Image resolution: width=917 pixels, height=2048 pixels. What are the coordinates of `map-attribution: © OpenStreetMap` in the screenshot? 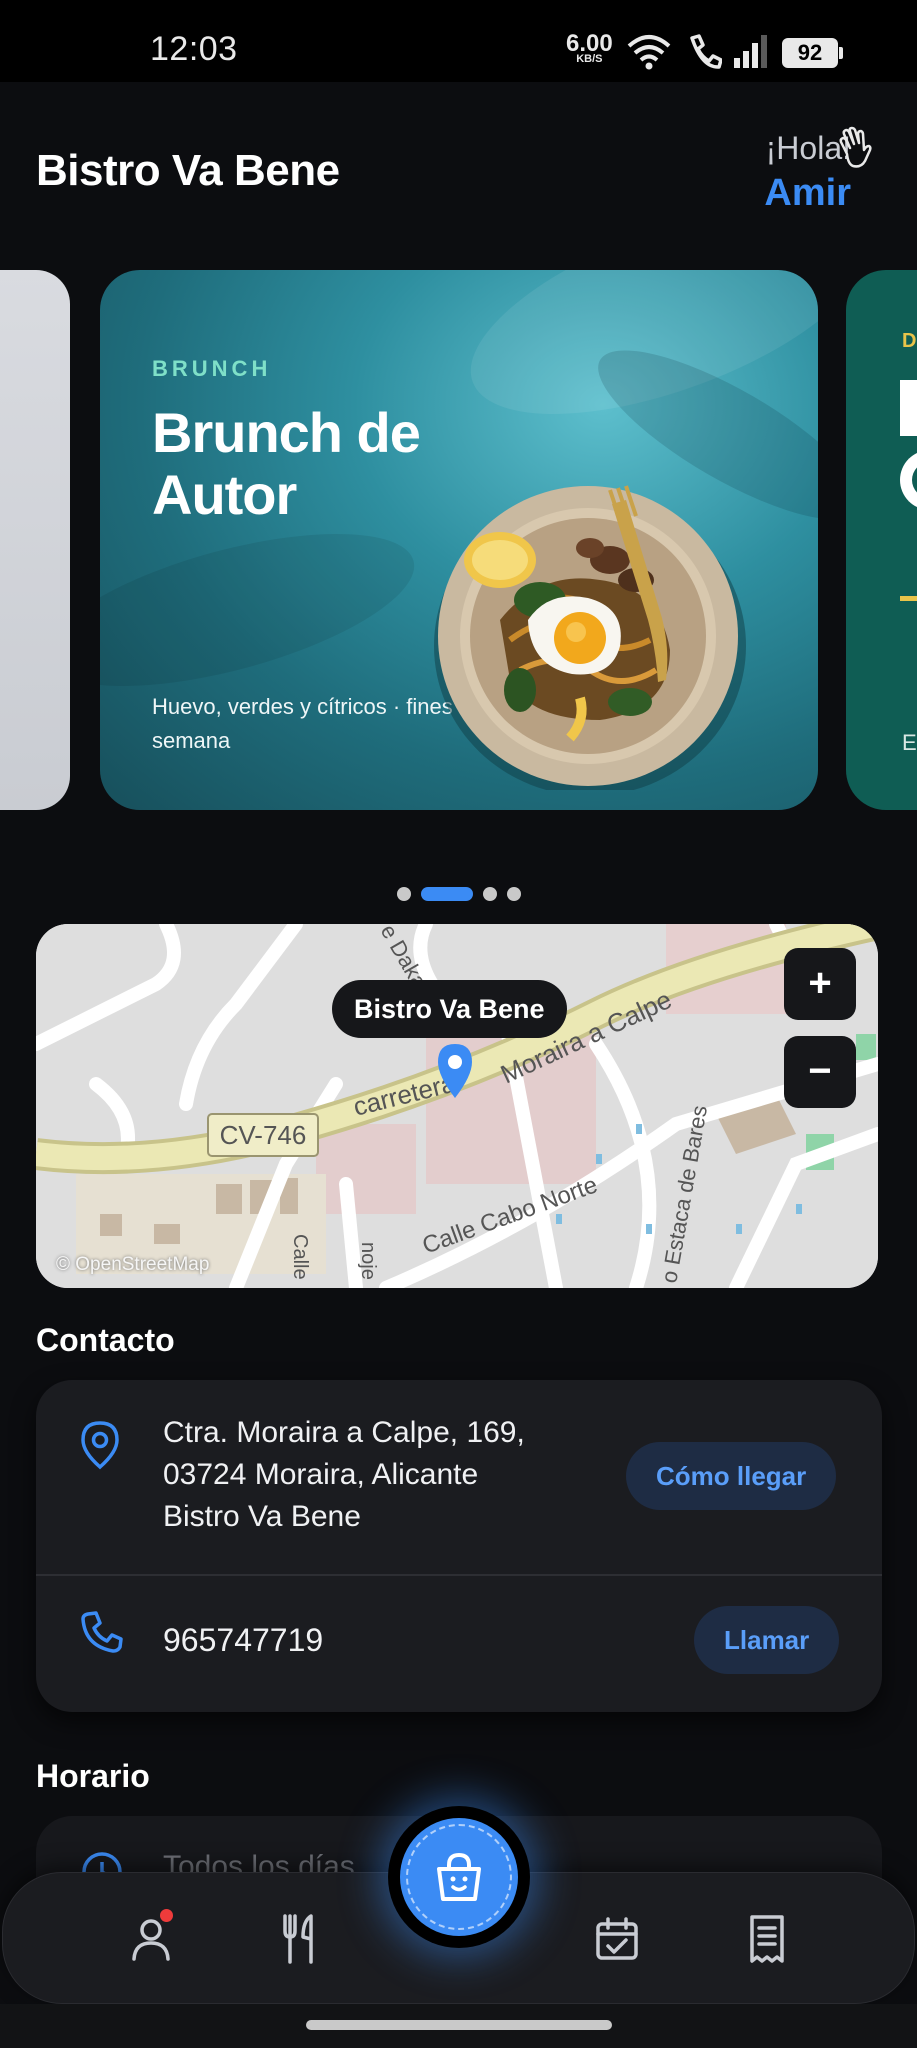 It's located at (132, 1265).